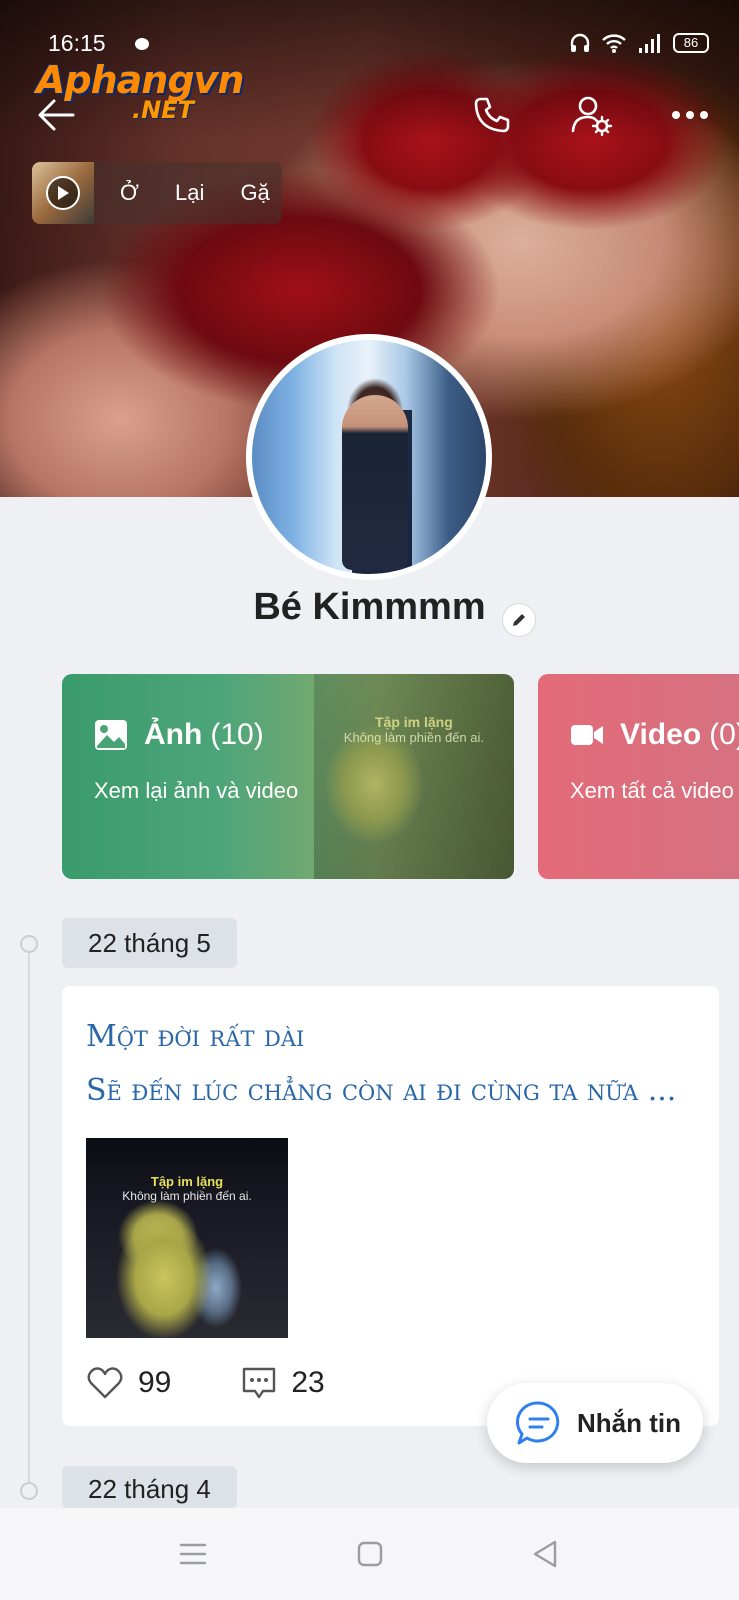 This screenshot has height=1600, width=739. I want to click on photos-card-background, so click(414, 776).